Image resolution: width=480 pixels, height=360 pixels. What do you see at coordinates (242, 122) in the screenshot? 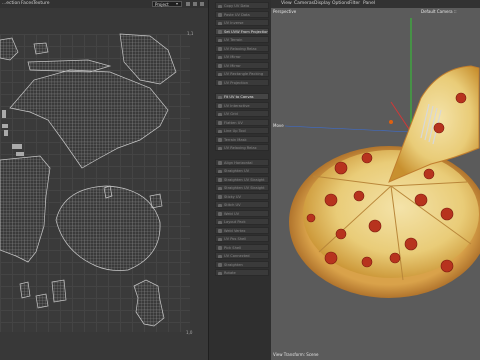
I see `tool-item: Flatten UV` at bounding box center [242, 122].